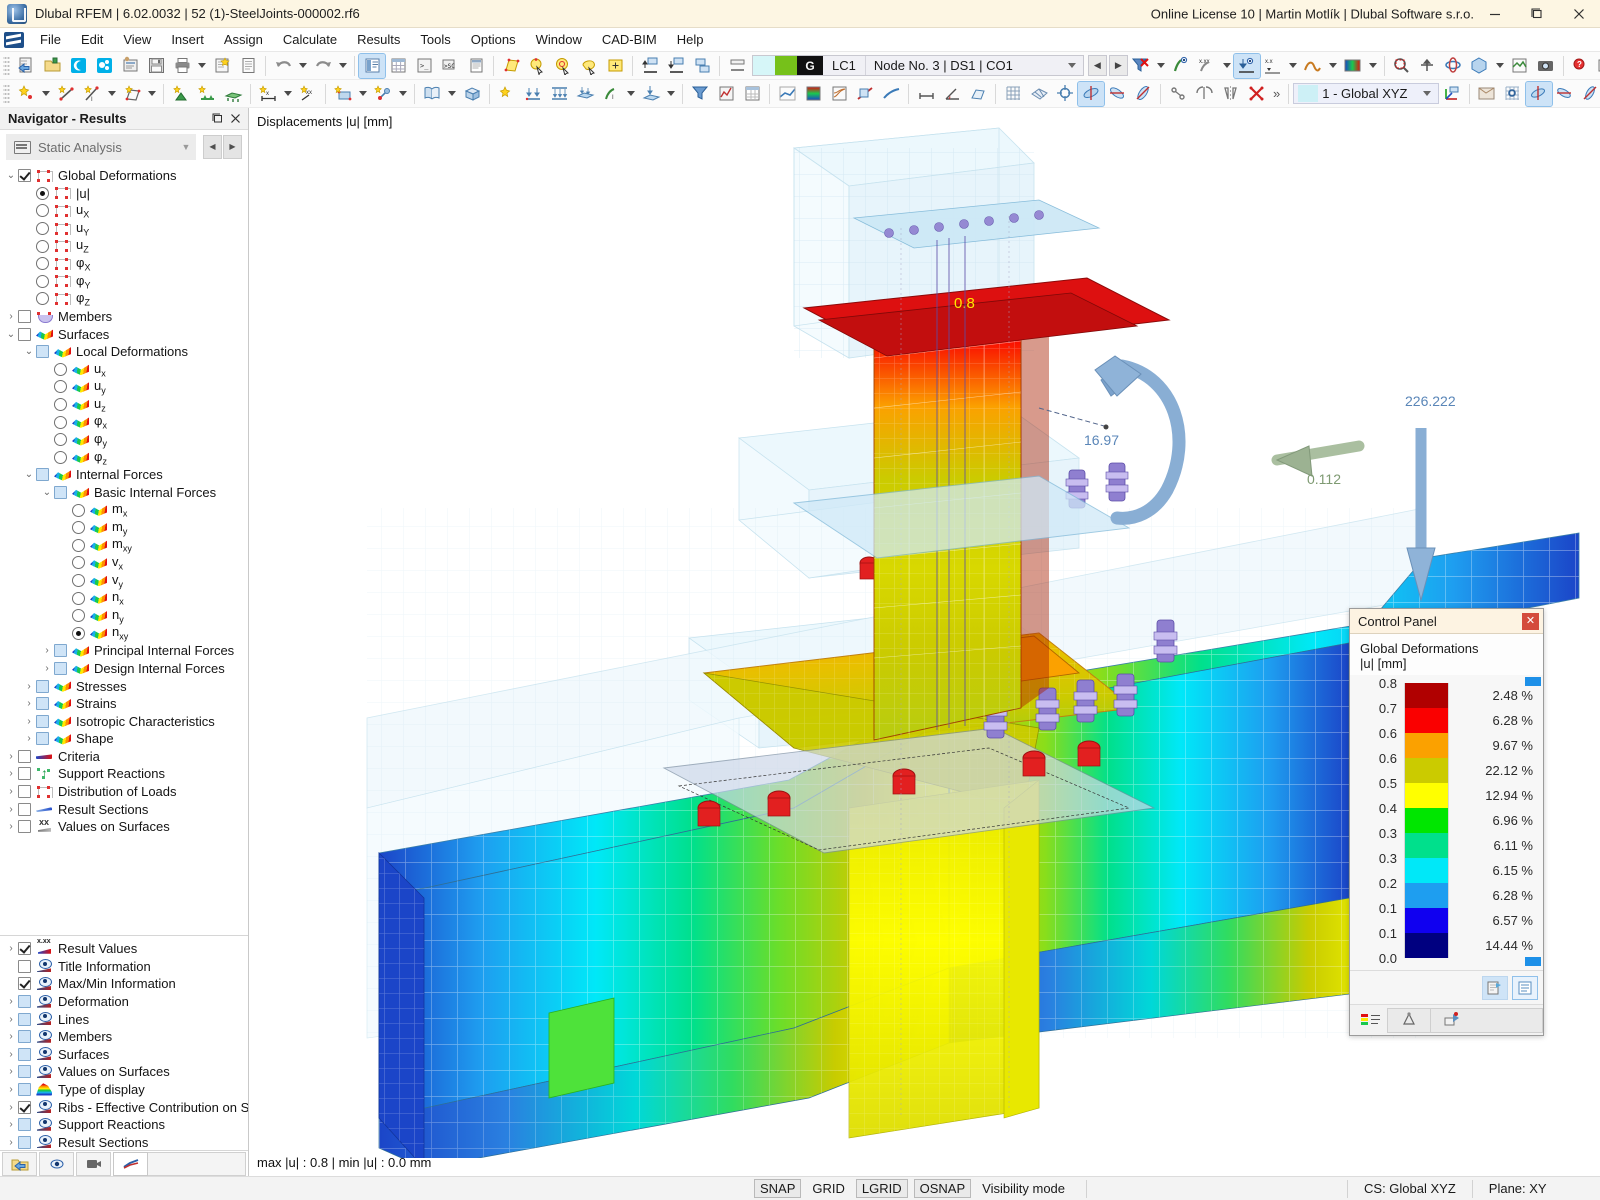 The height and width of the screenshot is (1200, 1600). Describe the element at coordinates (124, 194) in the screenshot. I see `tree-item: |u|` at that location.